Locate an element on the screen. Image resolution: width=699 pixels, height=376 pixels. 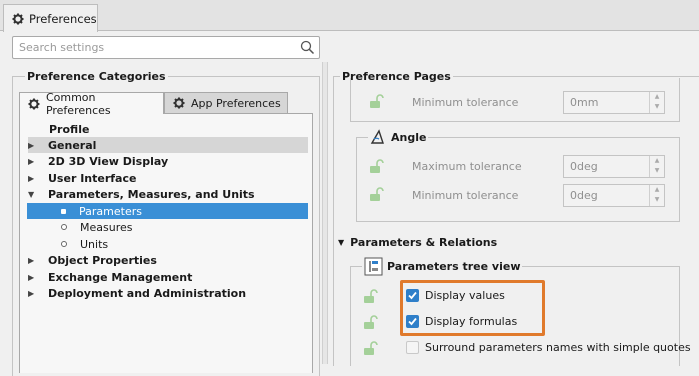
parameters-tree-view-title: Parameters tree view is located at coordinates (442, 266).